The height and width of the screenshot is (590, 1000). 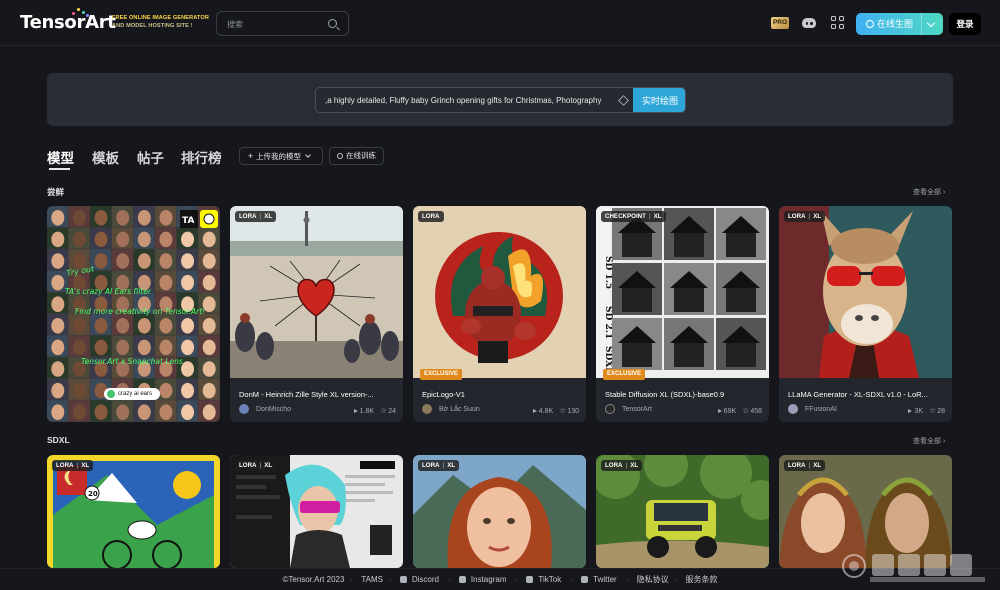 What do you see at coordinates (462, 579) in the screenshot?
I see `instagram-icon` at bounding box center [462, 579].